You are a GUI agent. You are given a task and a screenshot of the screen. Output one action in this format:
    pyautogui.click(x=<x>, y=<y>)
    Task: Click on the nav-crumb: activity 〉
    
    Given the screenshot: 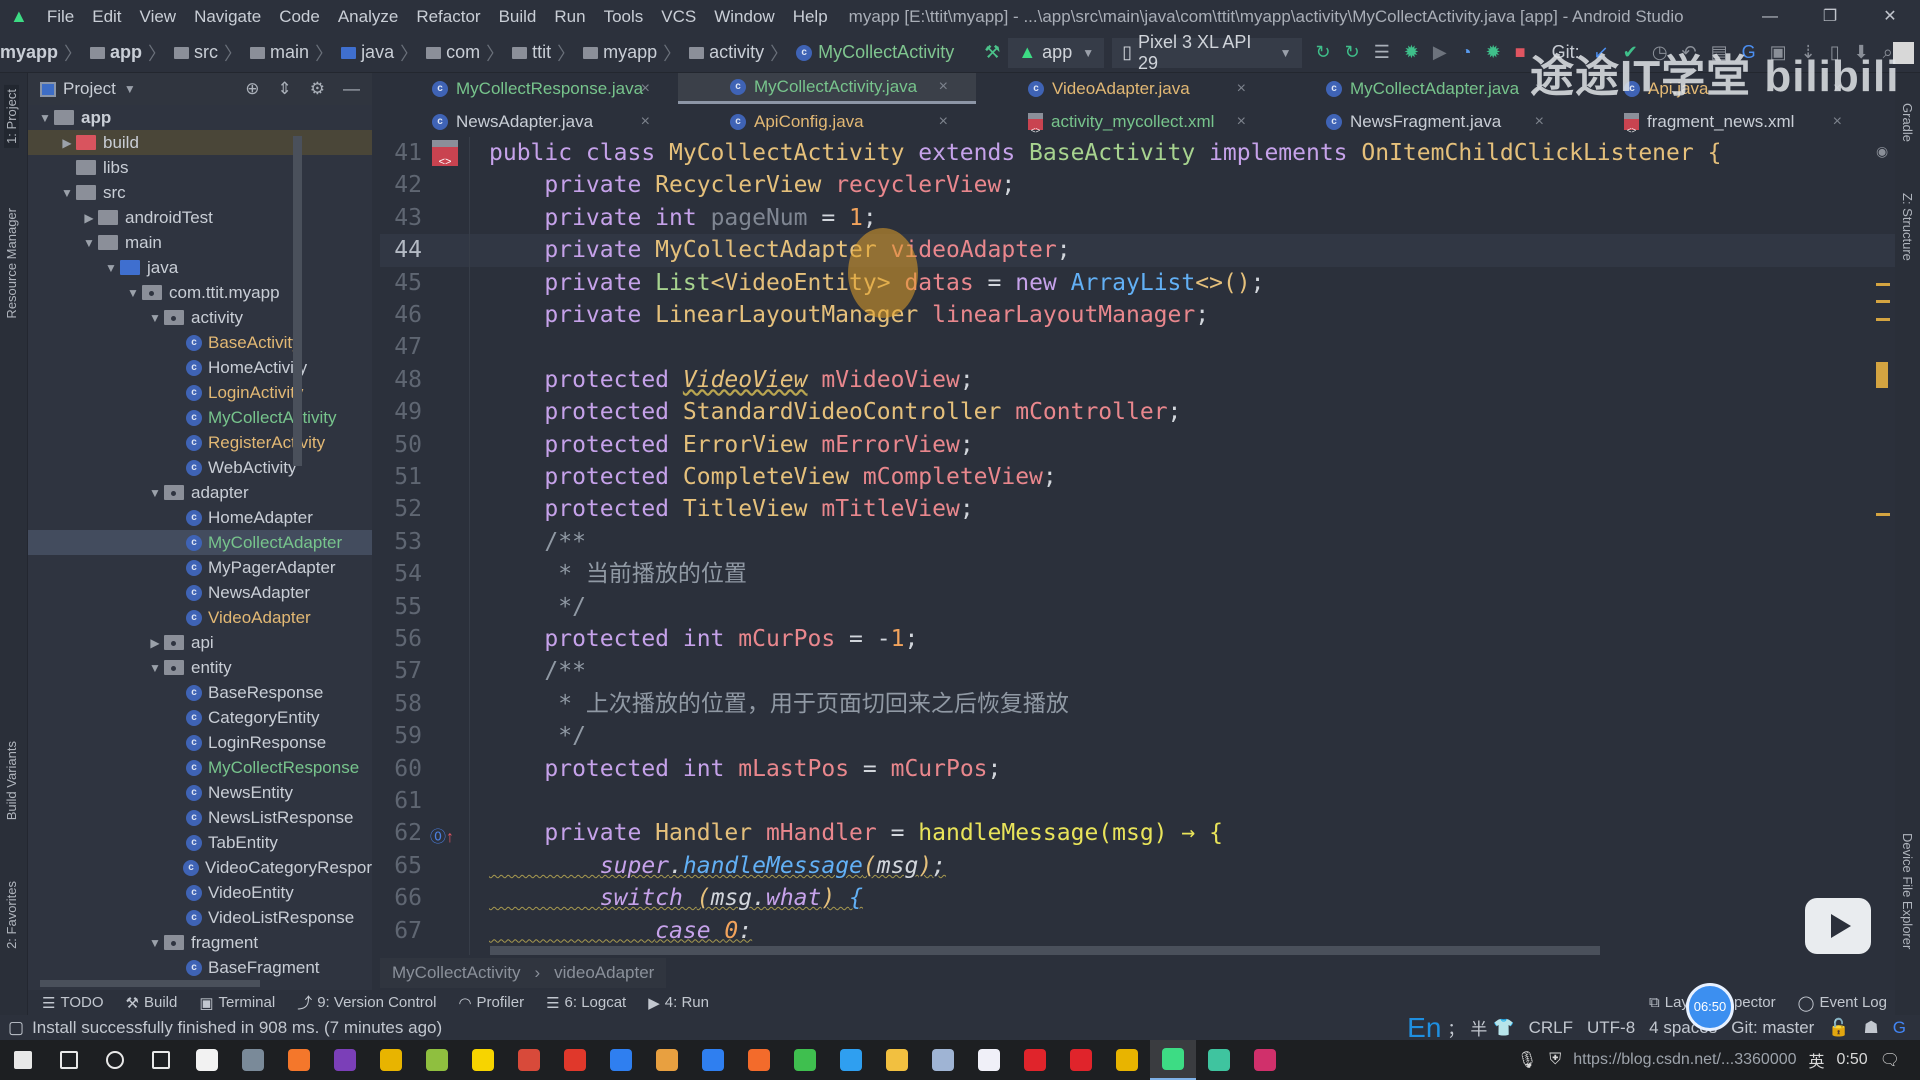 What is the action you would take?
    pyautogui.click(x=734, y=53)
    